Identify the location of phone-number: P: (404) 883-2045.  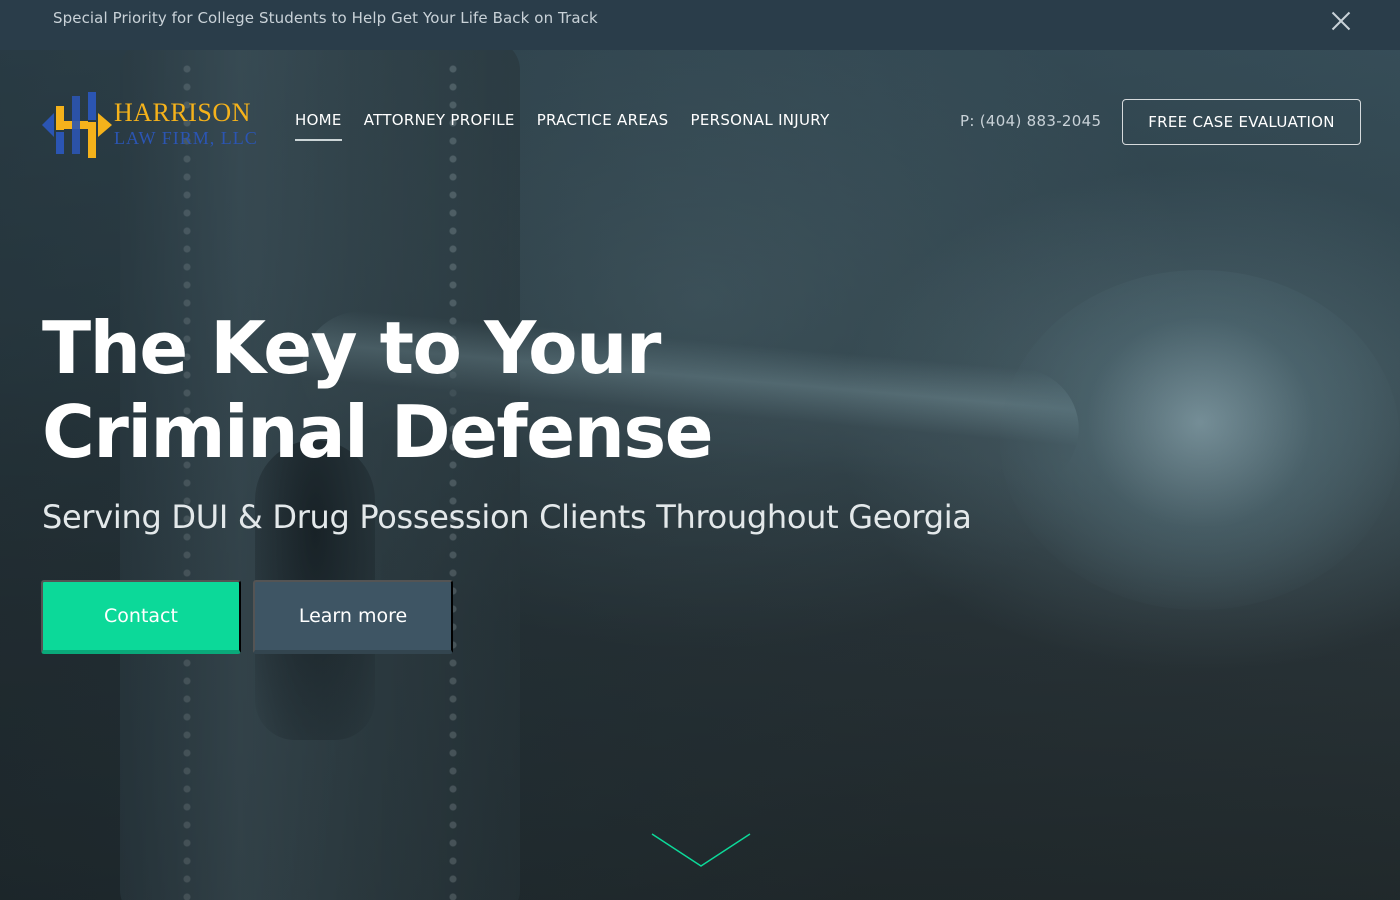
(1030, 121).